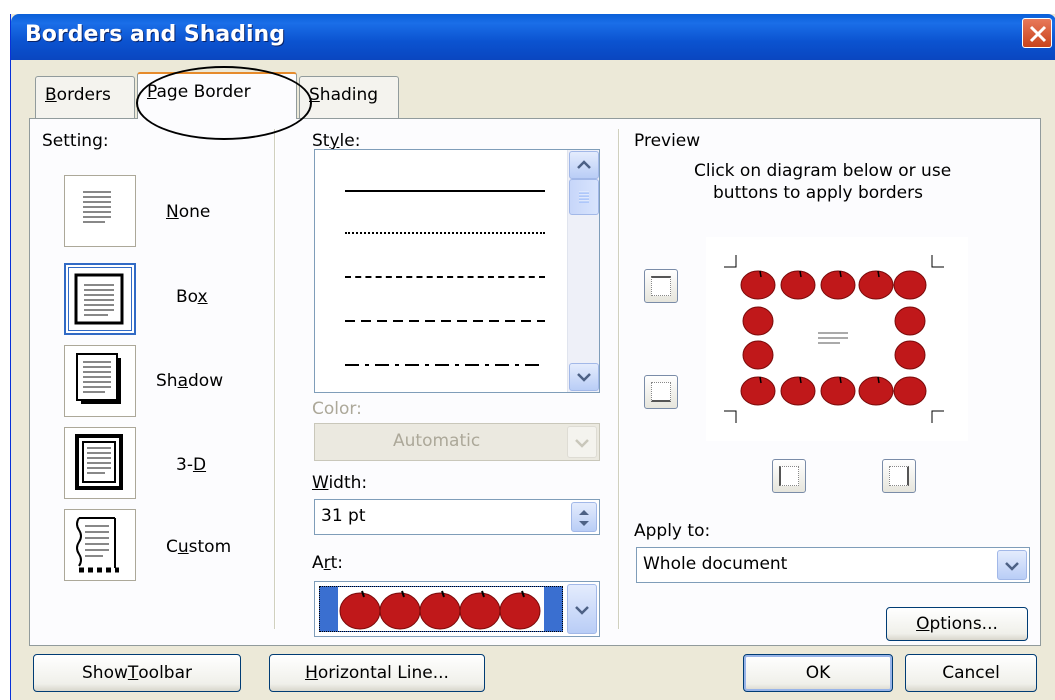  What do you see at coordinates (349, 97) in the screenshot?
I see `tab-shading: Shading` at bounding box center [349, 97].